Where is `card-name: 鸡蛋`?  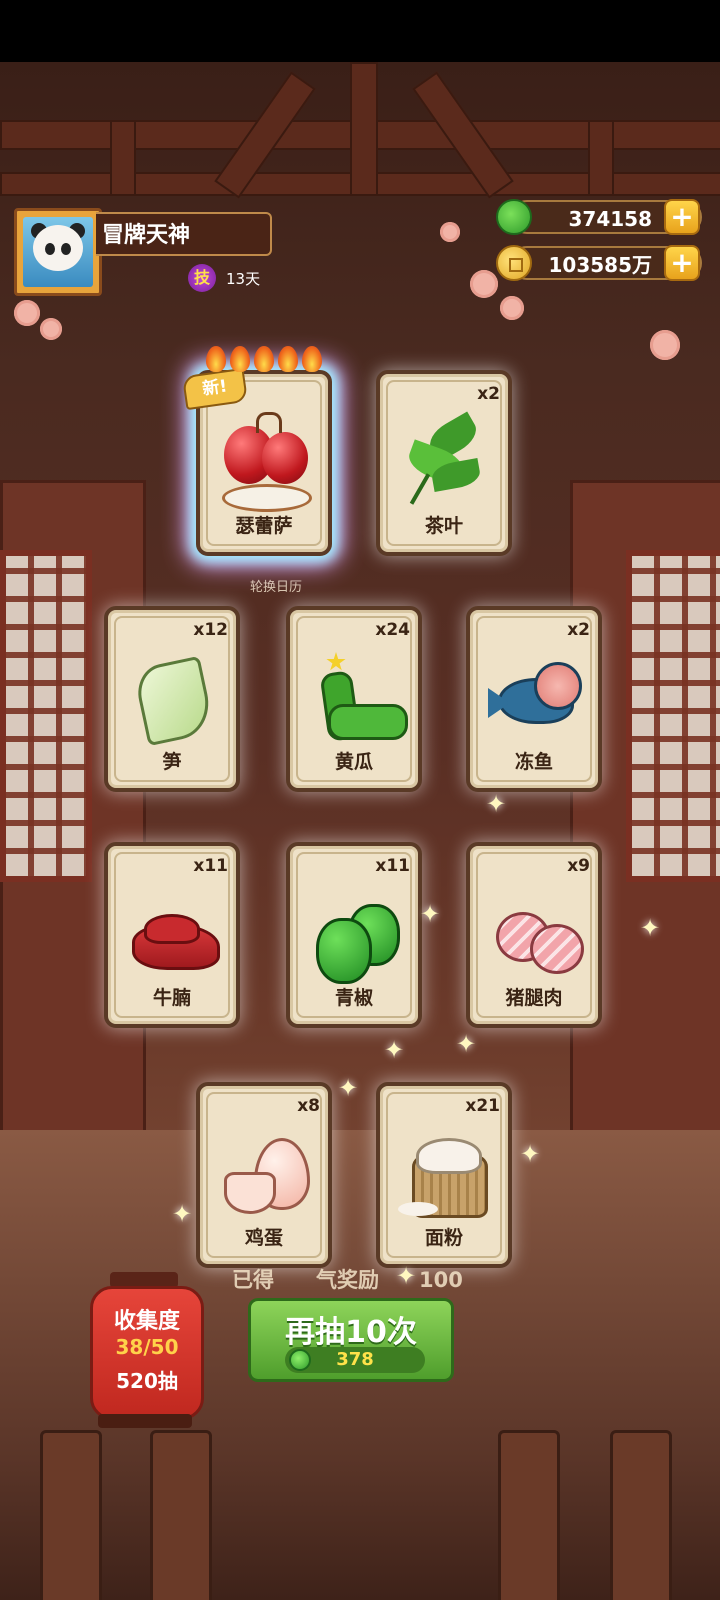 card-name: 鸡蛋 is located at coordinates (263, 1238).